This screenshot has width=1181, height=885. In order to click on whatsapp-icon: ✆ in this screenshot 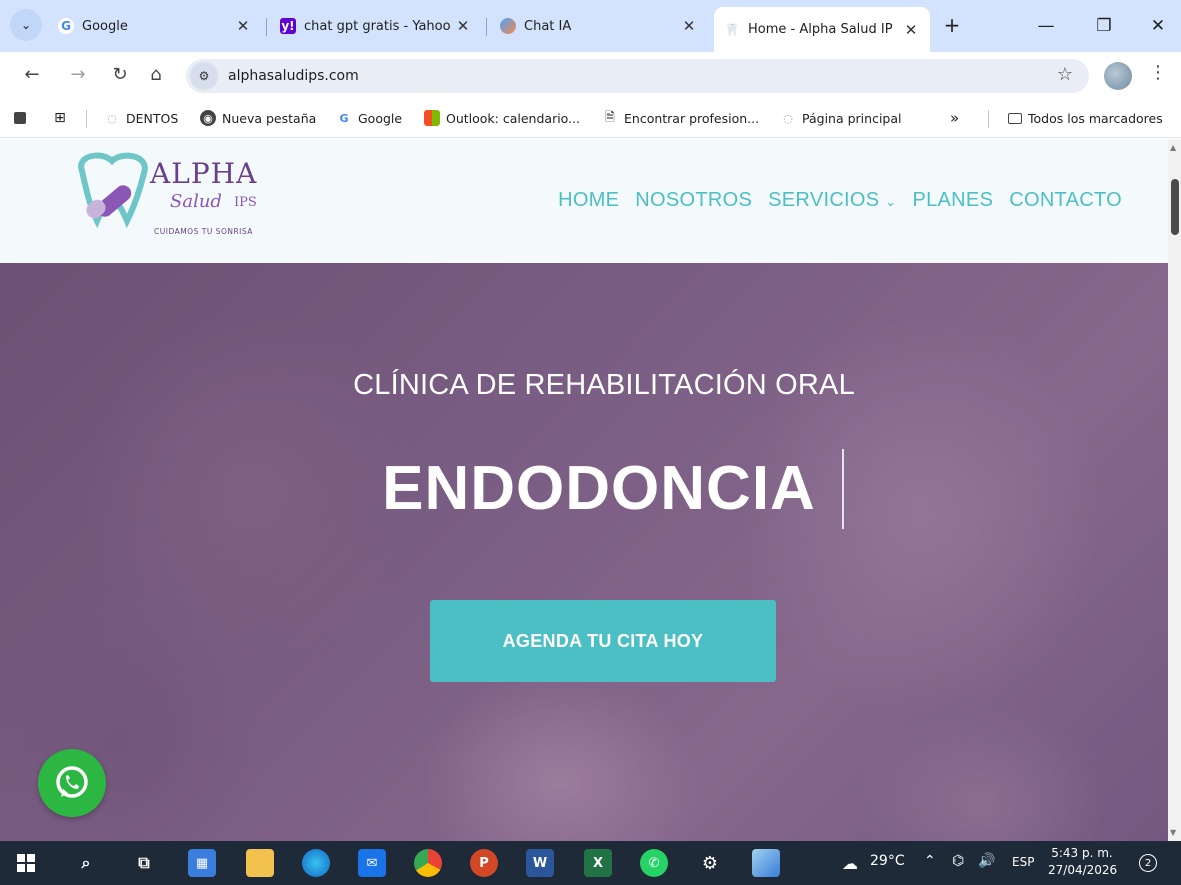, I will do `click(654, 863)`.